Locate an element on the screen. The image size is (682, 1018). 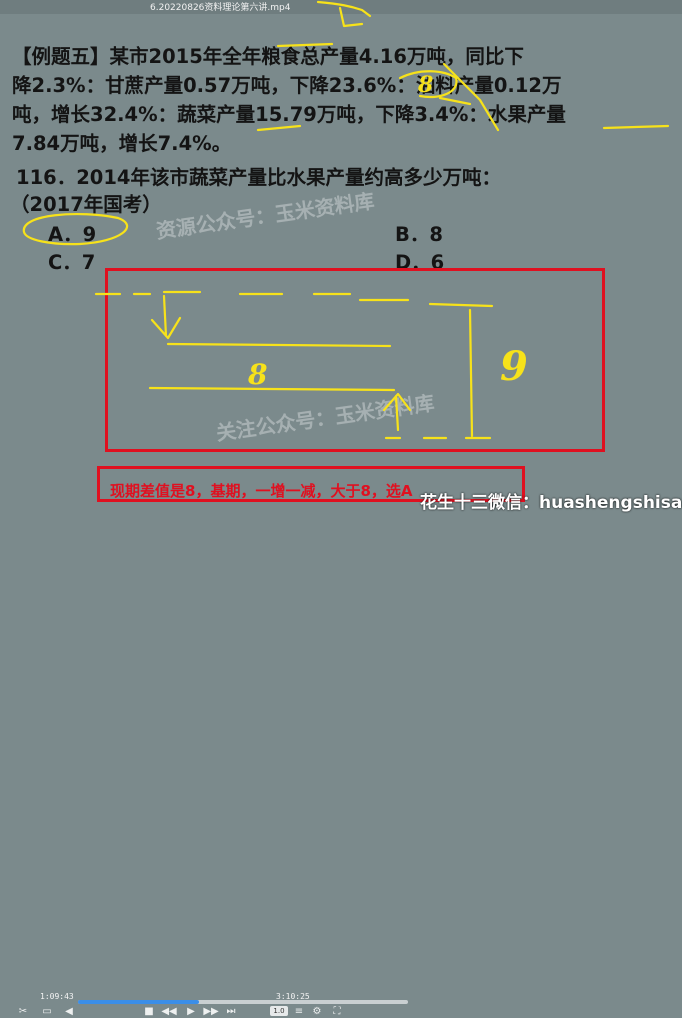
stop-icon: ■ is located at coordinates (149, 1011).